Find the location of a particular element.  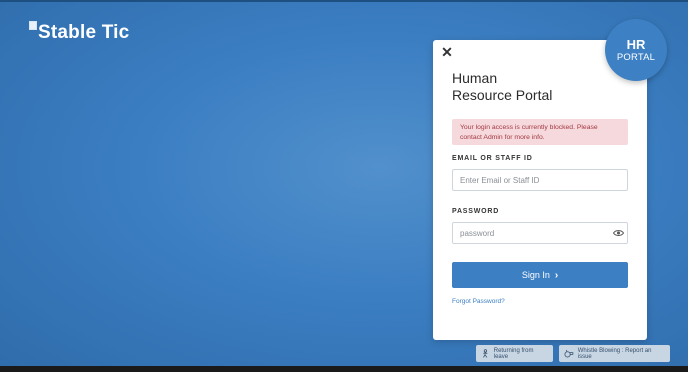

person-walking-icon is located at coordinates (485, 353).